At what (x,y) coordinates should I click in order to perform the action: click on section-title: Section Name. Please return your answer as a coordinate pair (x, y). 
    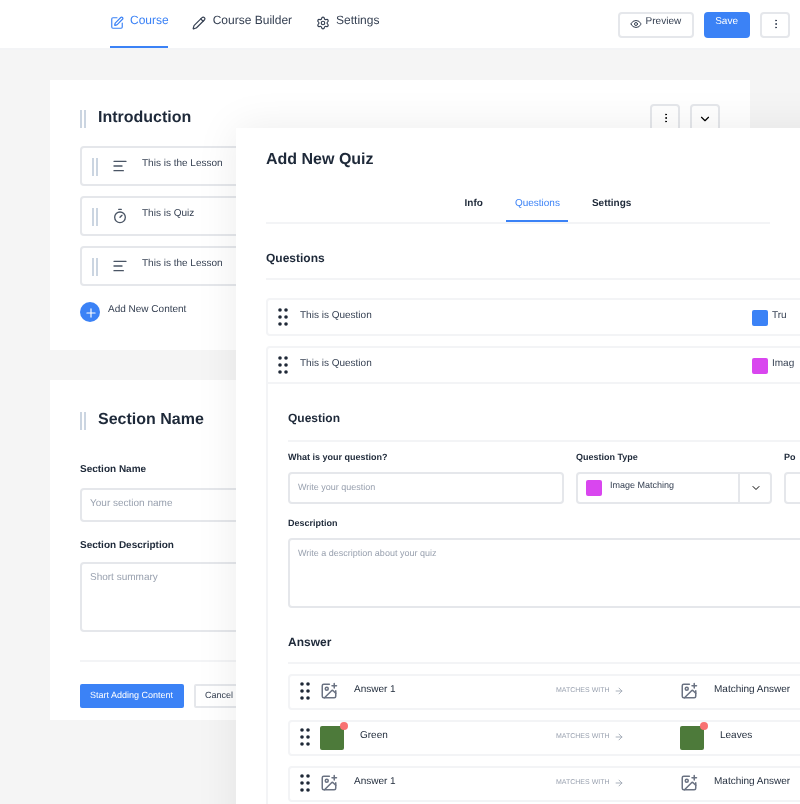
    Looking at the image, I should click on (151, 420).